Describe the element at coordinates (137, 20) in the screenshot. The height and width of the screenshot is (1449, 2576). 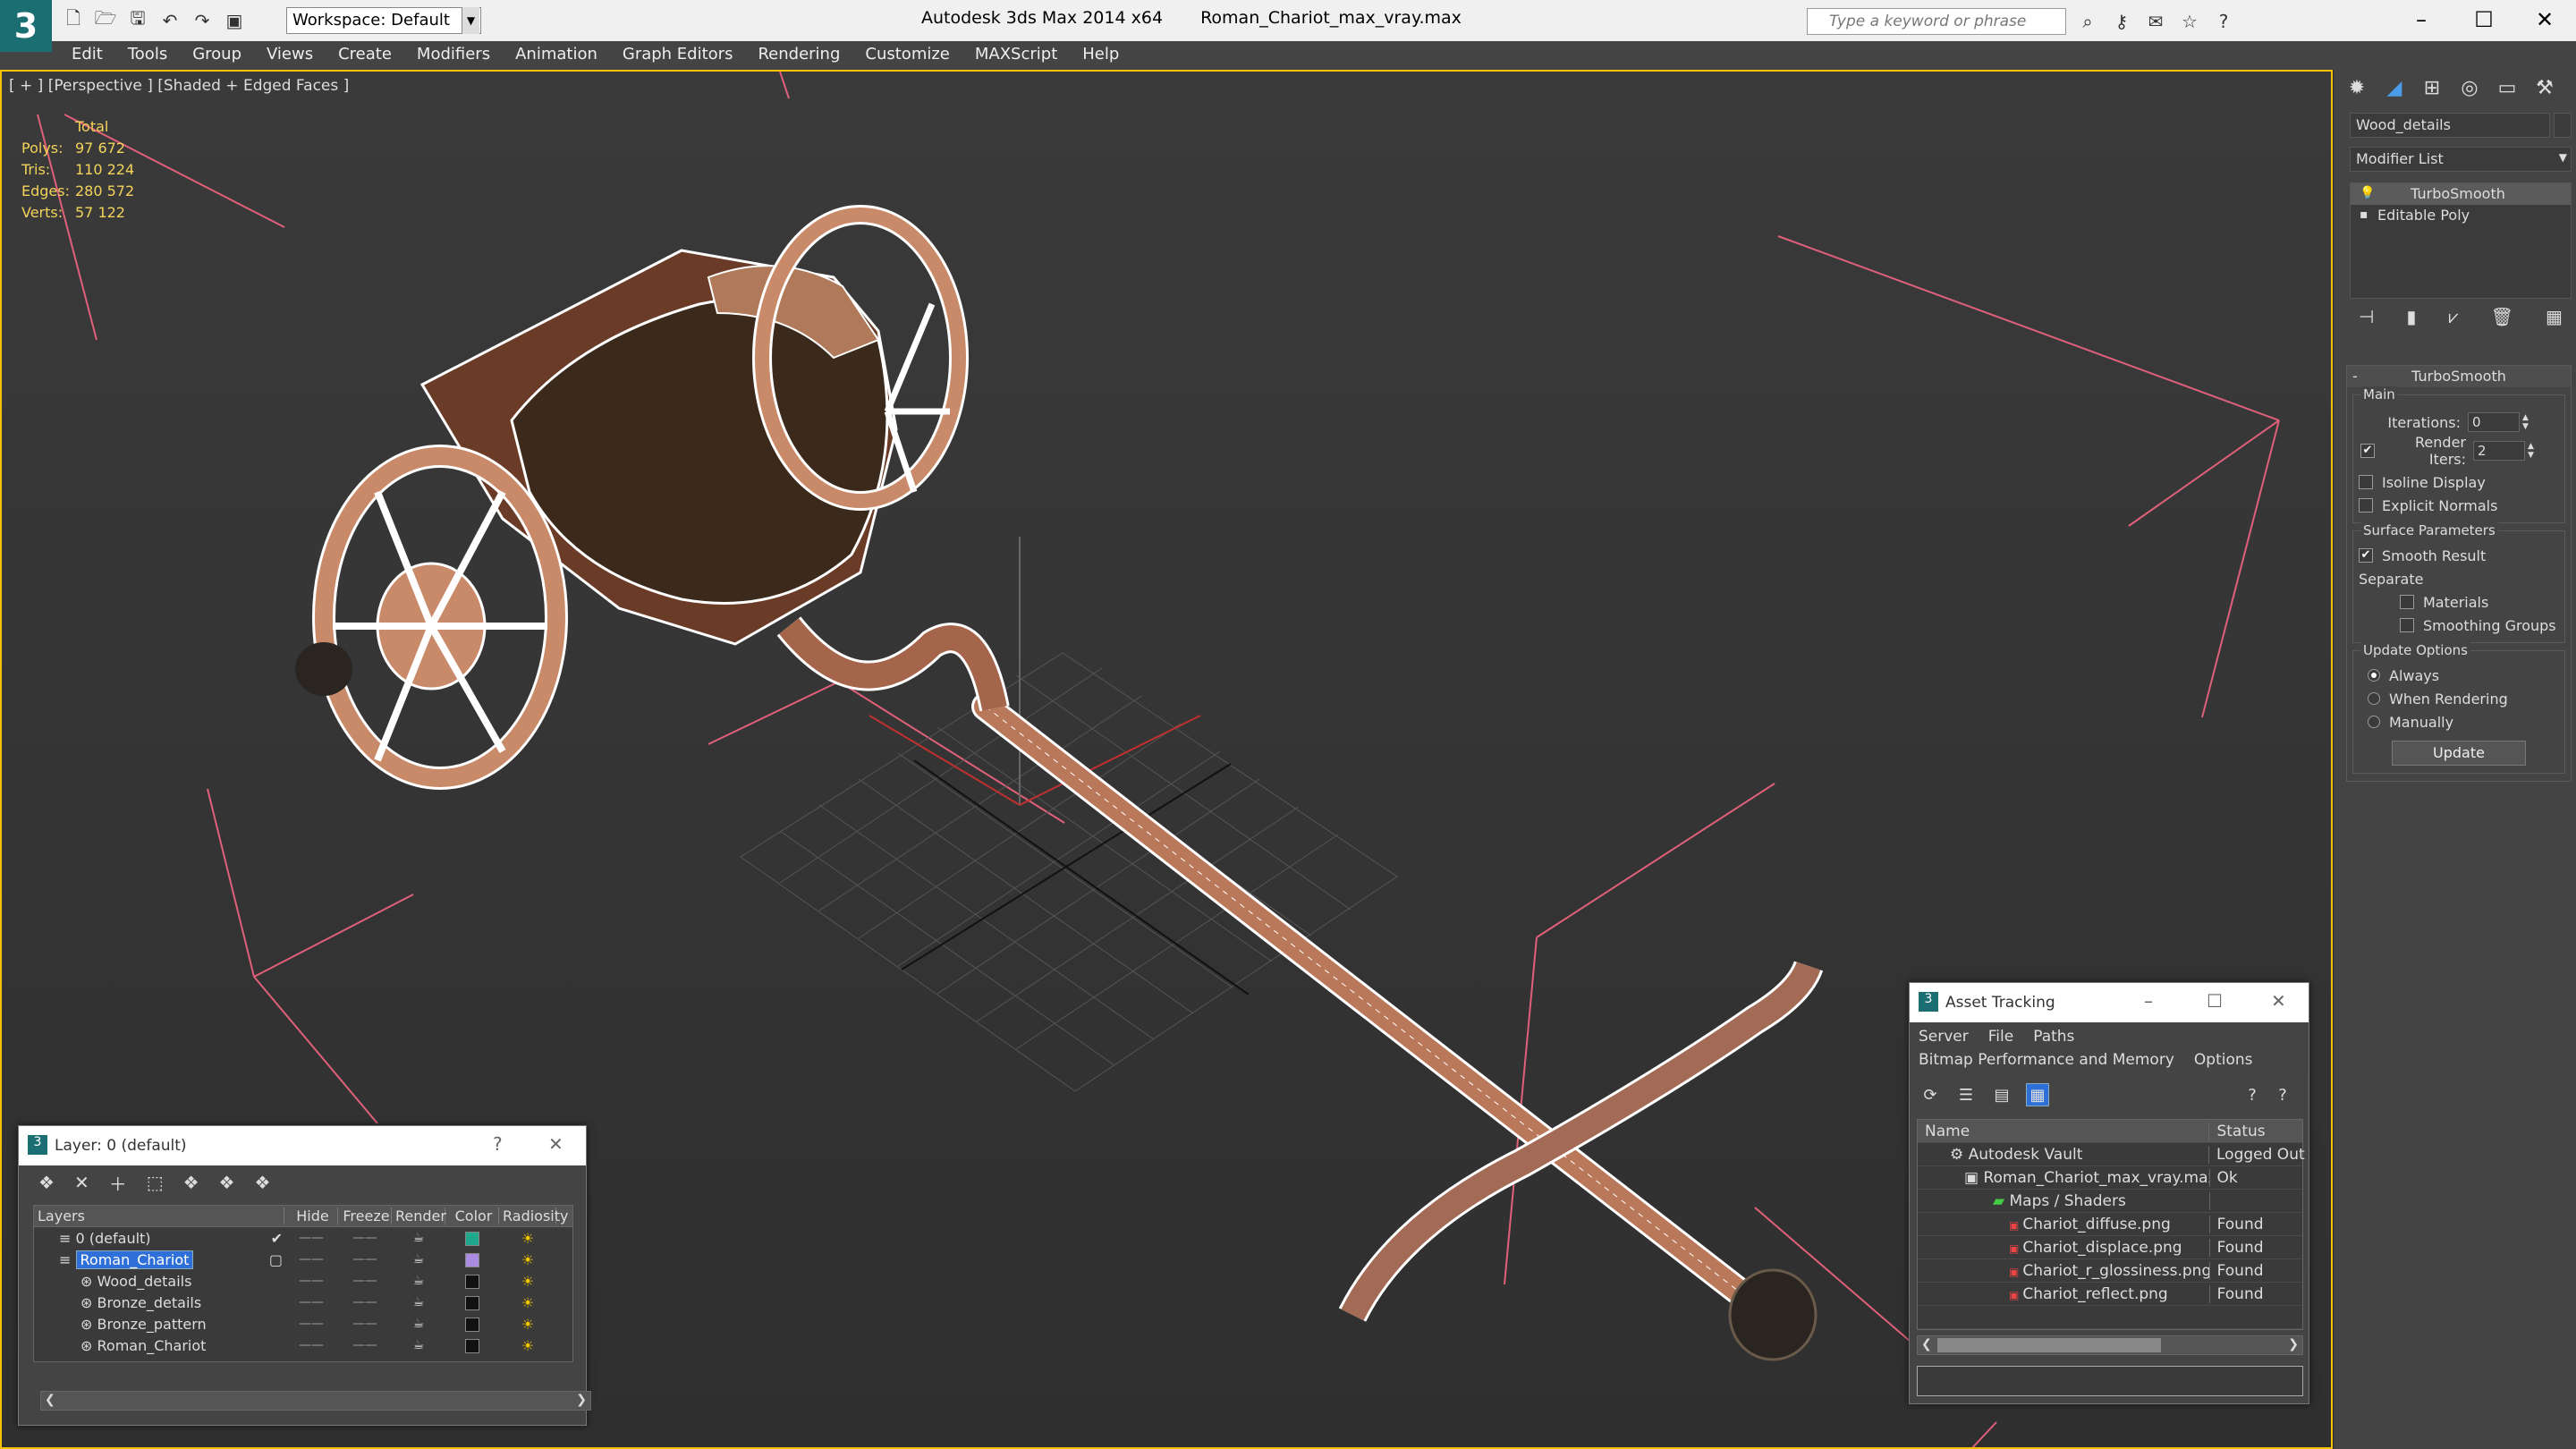
I see `save-icon: 🖫` at that location.